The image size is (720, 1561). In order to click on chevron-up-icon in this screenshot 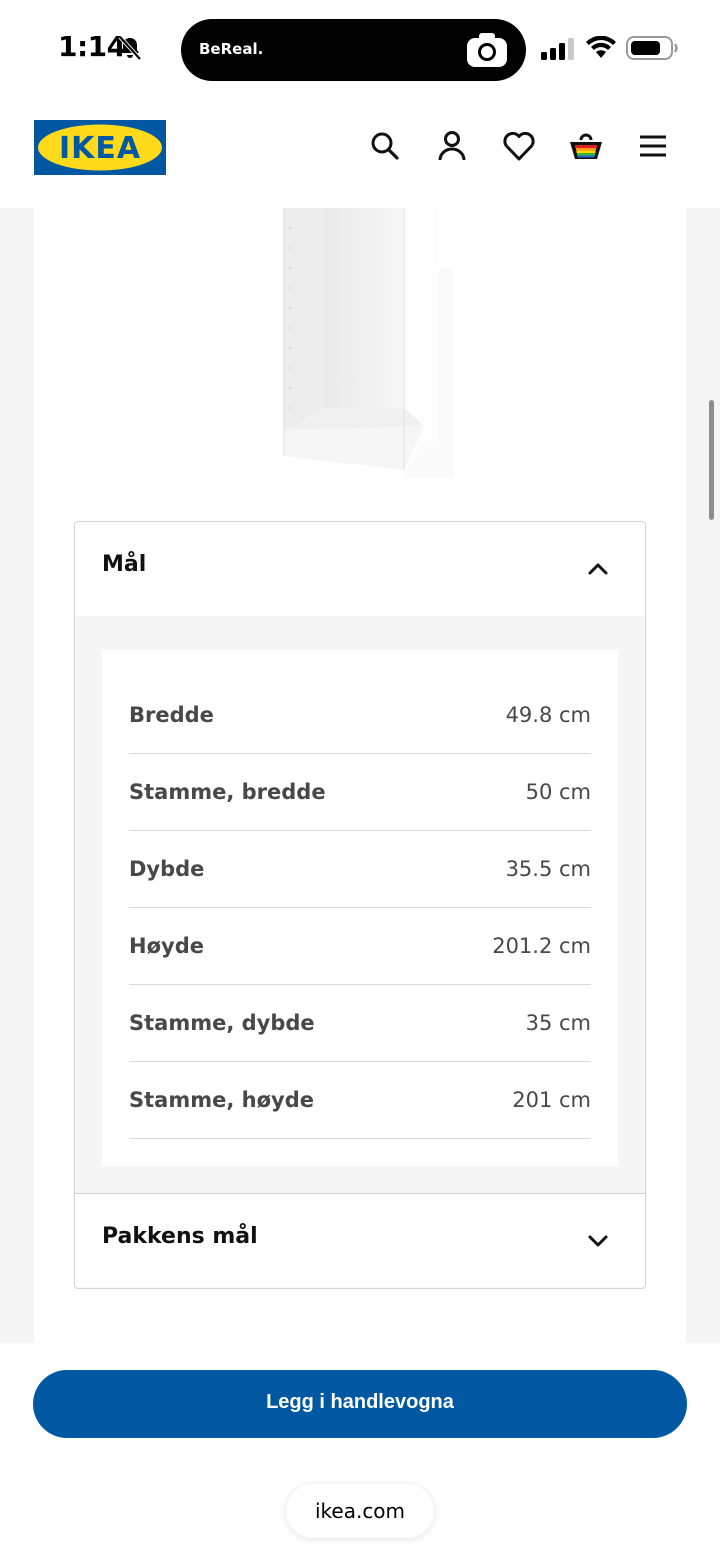, I will do `click(598, 569)`.